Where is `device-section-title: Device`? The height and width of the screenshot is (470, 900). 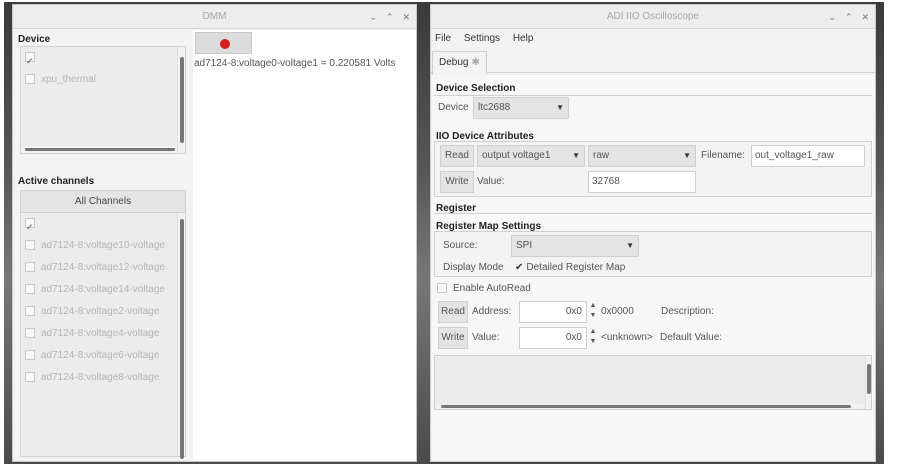 device-section-title: Device is located at coordinates (34, 39).